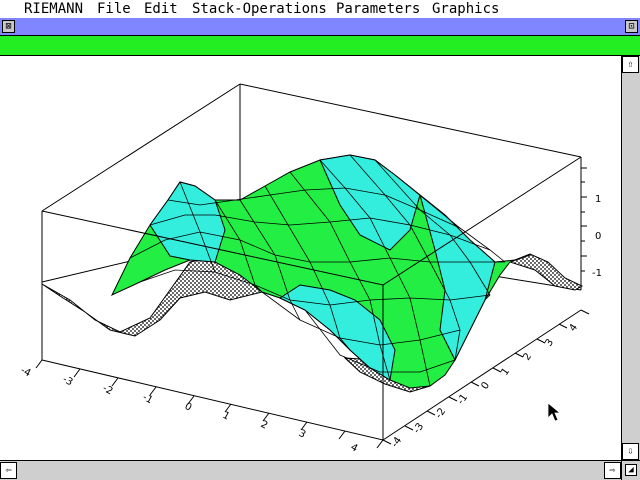 Image resolution: width=640 pixels, height=480 pixels. What do you see at coordinates (188, 407) in the screenshot?
I see `x-tick-label: 0` at bounding box center [188, 407].